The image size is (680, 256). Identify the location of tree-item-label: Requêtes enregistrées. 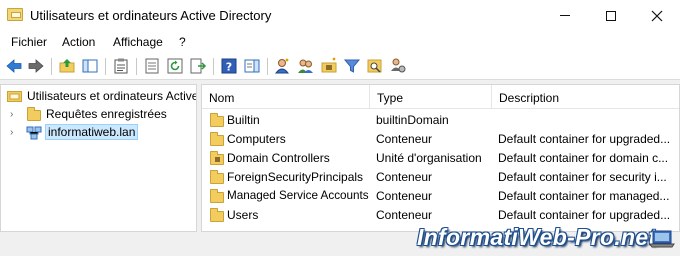
(106, 114).